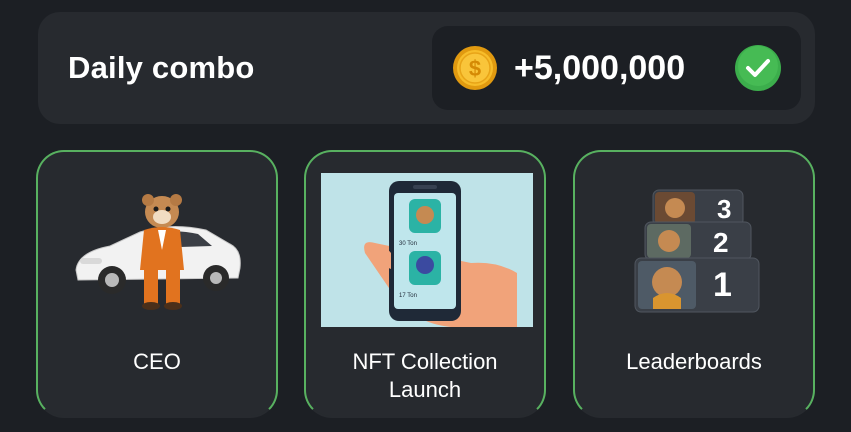 The width and height of the screenshot is (851, 432). What do you see at coordinates (408, 244) in the screenshot?
I see `svg-text: 30 Ton` at bounding box center [408, 244].